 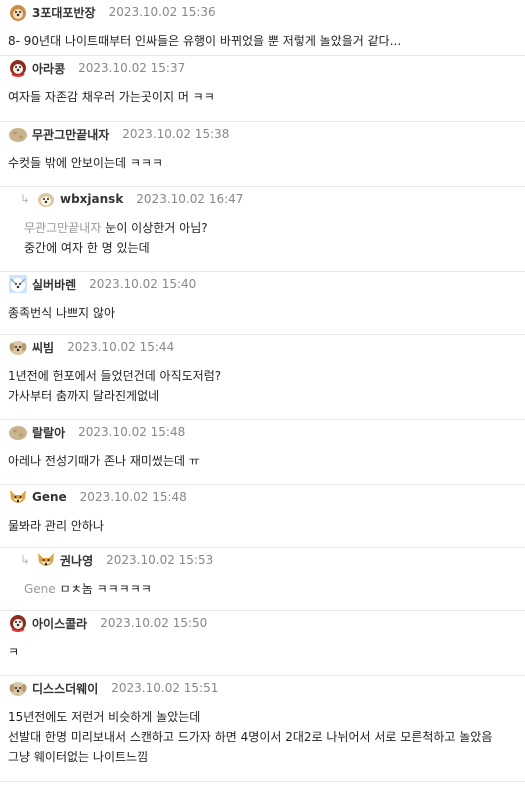 I want to click on comment-header: 3포대포반장 2023.10.02 15:36, so click(x=262, y=11).